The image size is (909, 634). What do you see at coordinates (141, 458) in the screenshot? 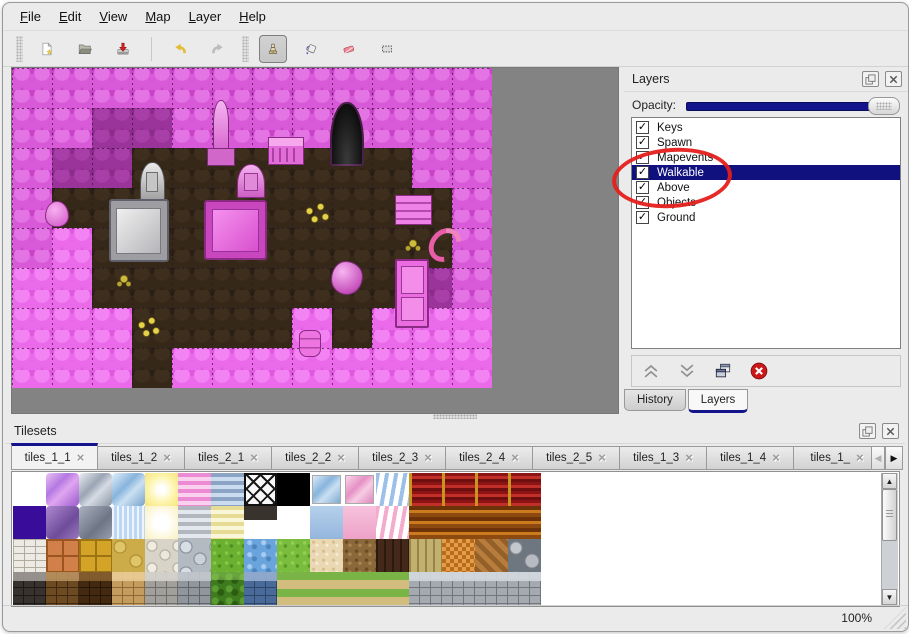
I see `tileset-tab-tiles_1_2: tiles_1_2 ×` at bounding box center [141, 458].